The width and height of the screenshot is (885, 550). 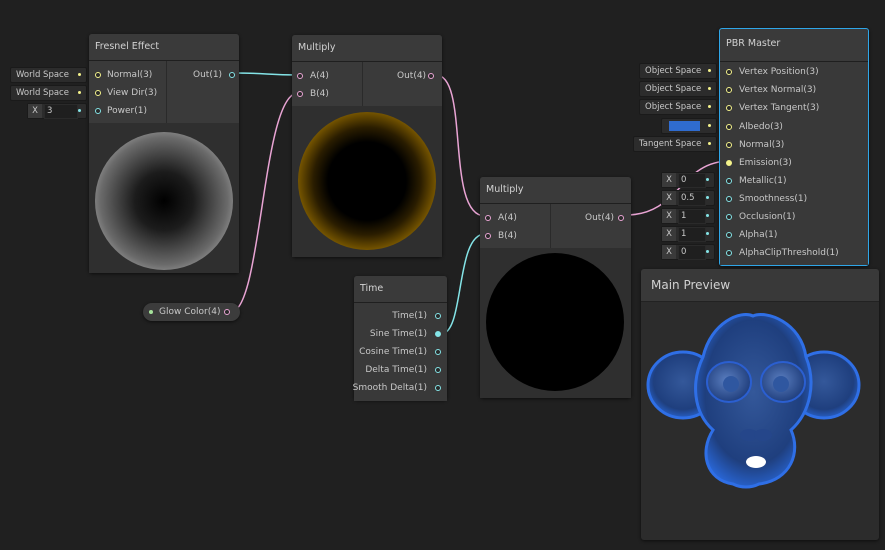 What do you see at coordinates (164, 201) in the screenshot?
I see `fresnel-sphere` at bounding box center [164, 201].